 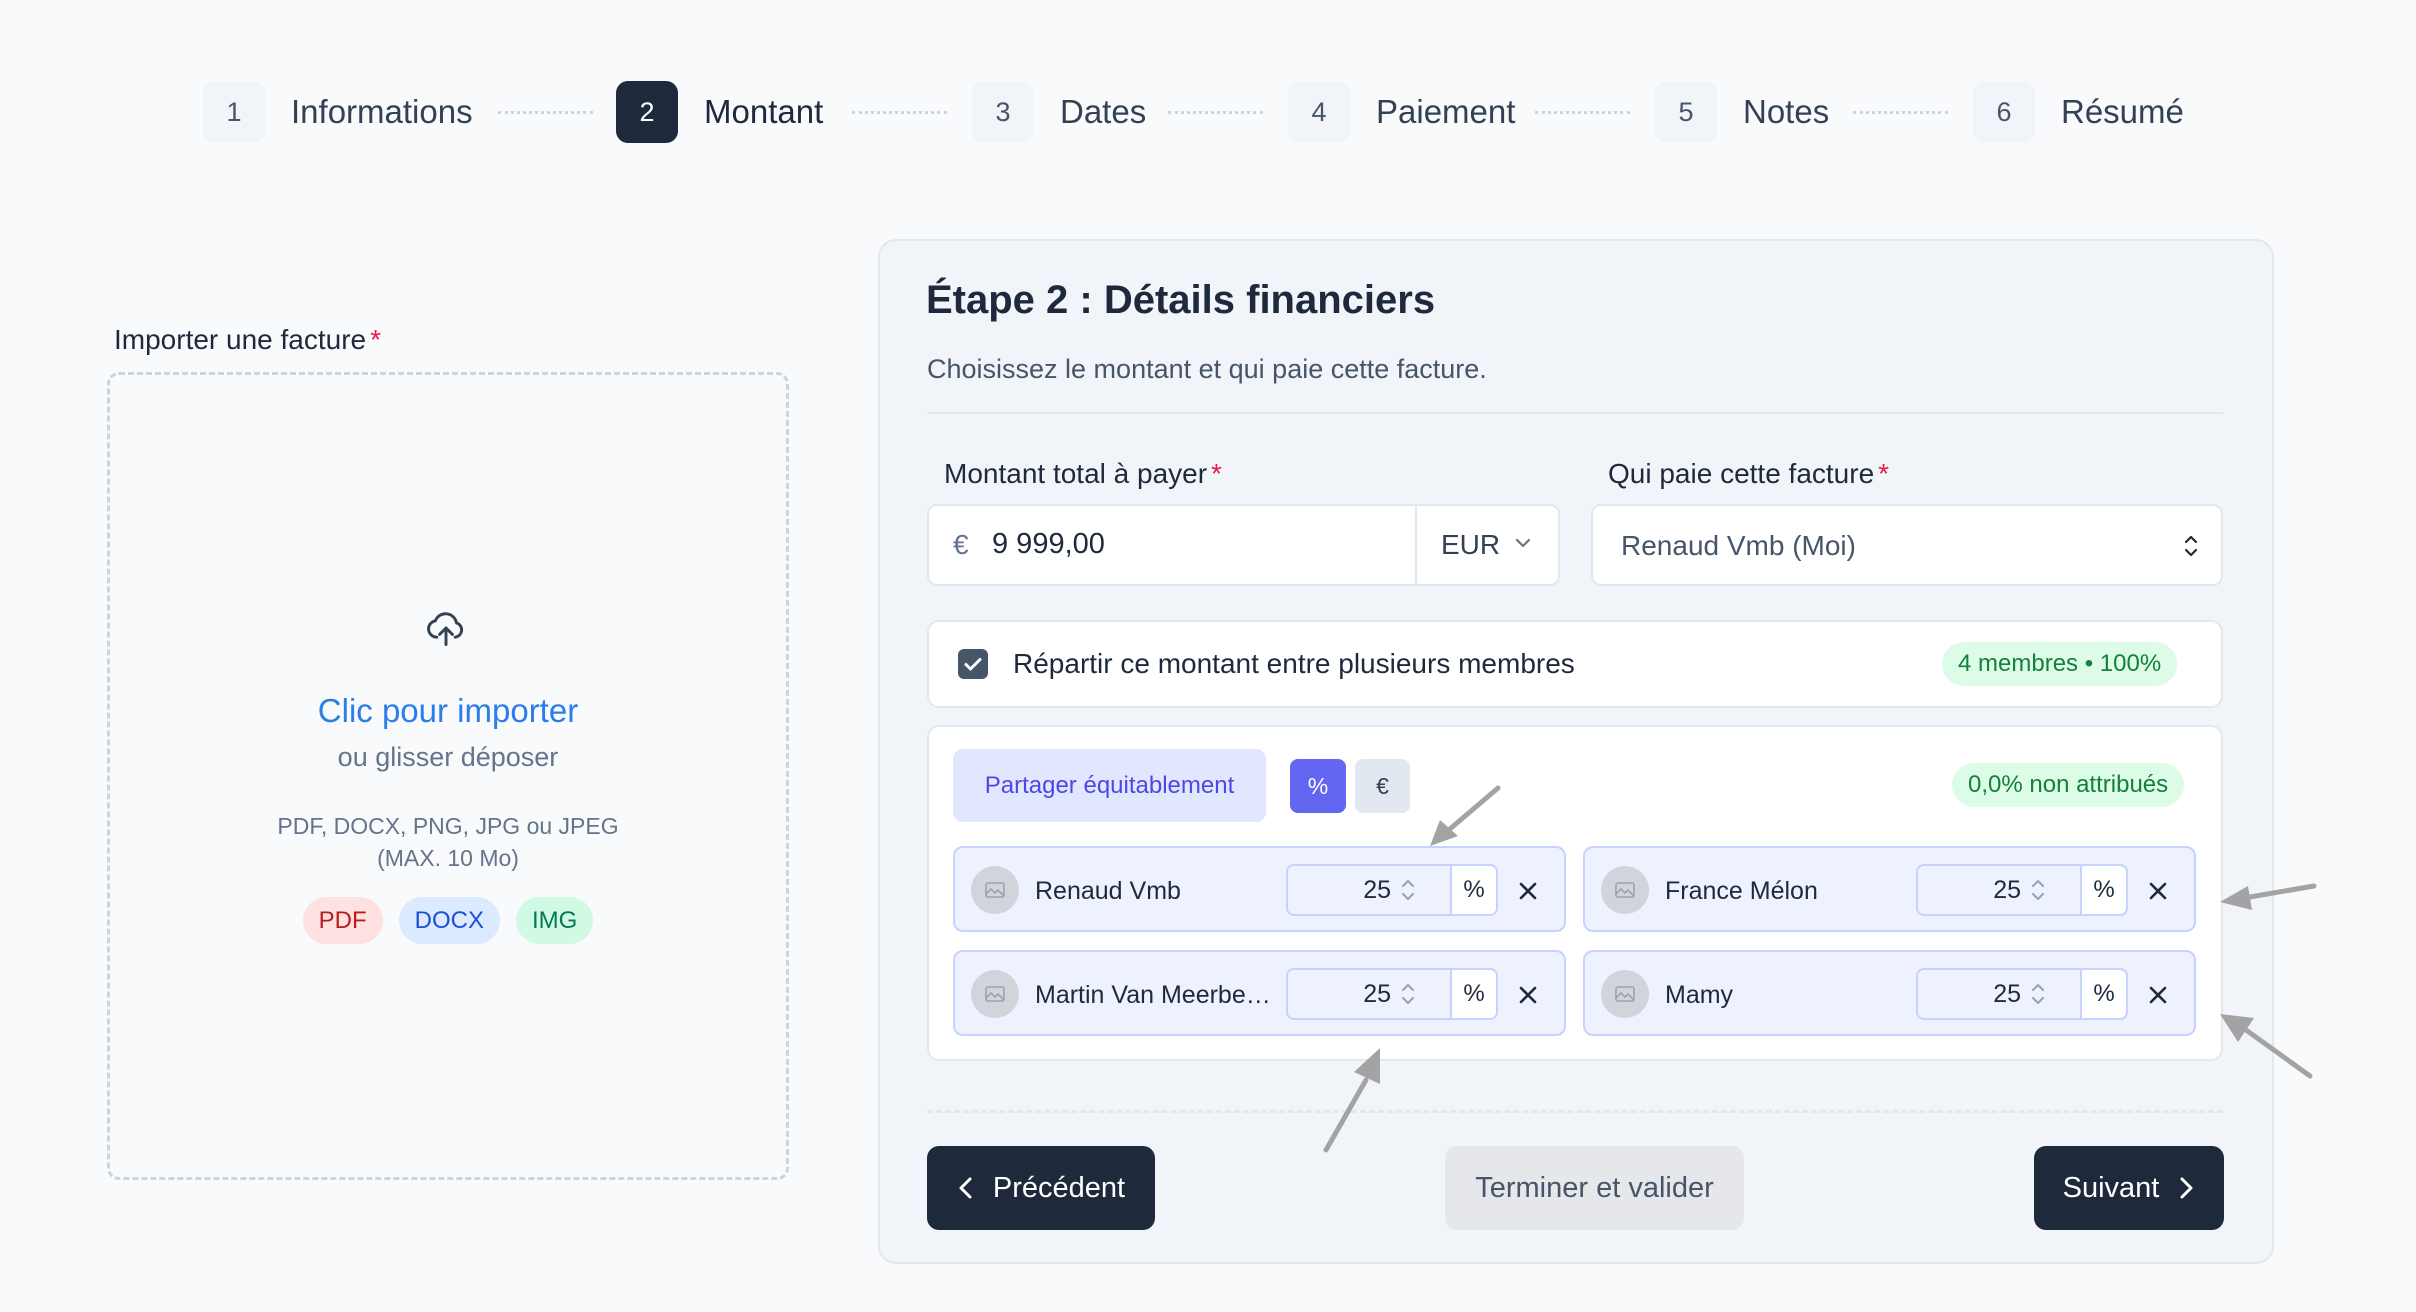 What do you see at coordinates (1382, 786) in the screenshot?
I see `mode-euro-button: €` at bounding box center [1382, 786].